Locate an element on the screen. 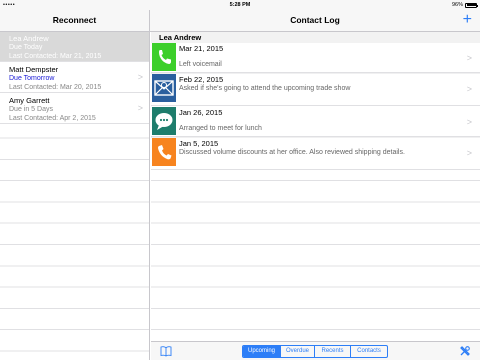 The height and width of the screenshot is (360, 480). log-date: Jan 5, 2015 is located at coordinates (199, 143).